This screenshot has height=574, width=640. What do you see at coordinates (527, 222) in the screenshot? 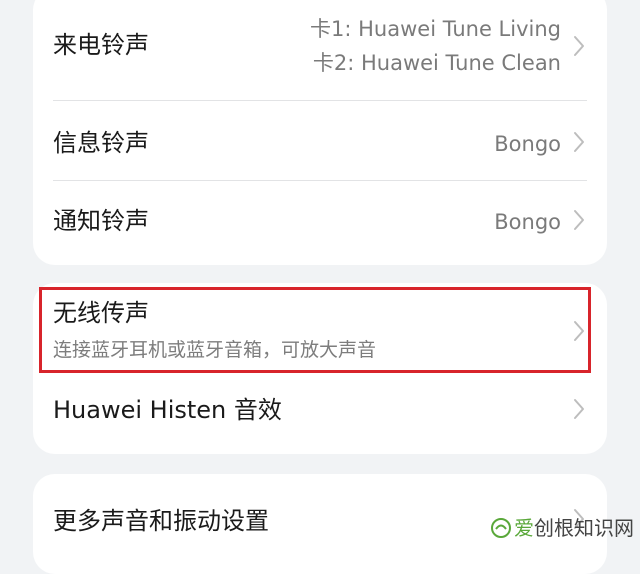
I see `notification-tone-value: Bongo` at bounding box center [527, 222].